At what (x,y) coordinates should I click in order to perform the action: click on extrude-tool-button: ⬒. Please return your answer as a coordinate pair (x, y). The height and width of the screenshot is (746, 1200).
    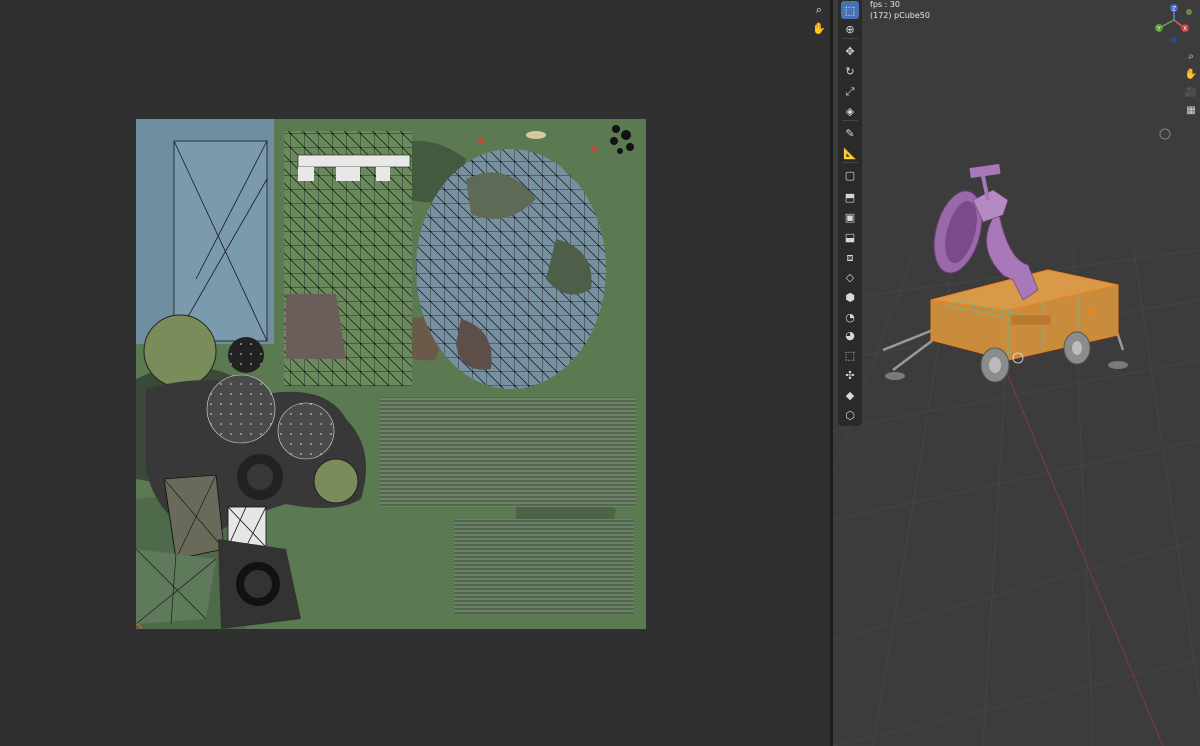
    Looking at the image, I should click on (850, 197).